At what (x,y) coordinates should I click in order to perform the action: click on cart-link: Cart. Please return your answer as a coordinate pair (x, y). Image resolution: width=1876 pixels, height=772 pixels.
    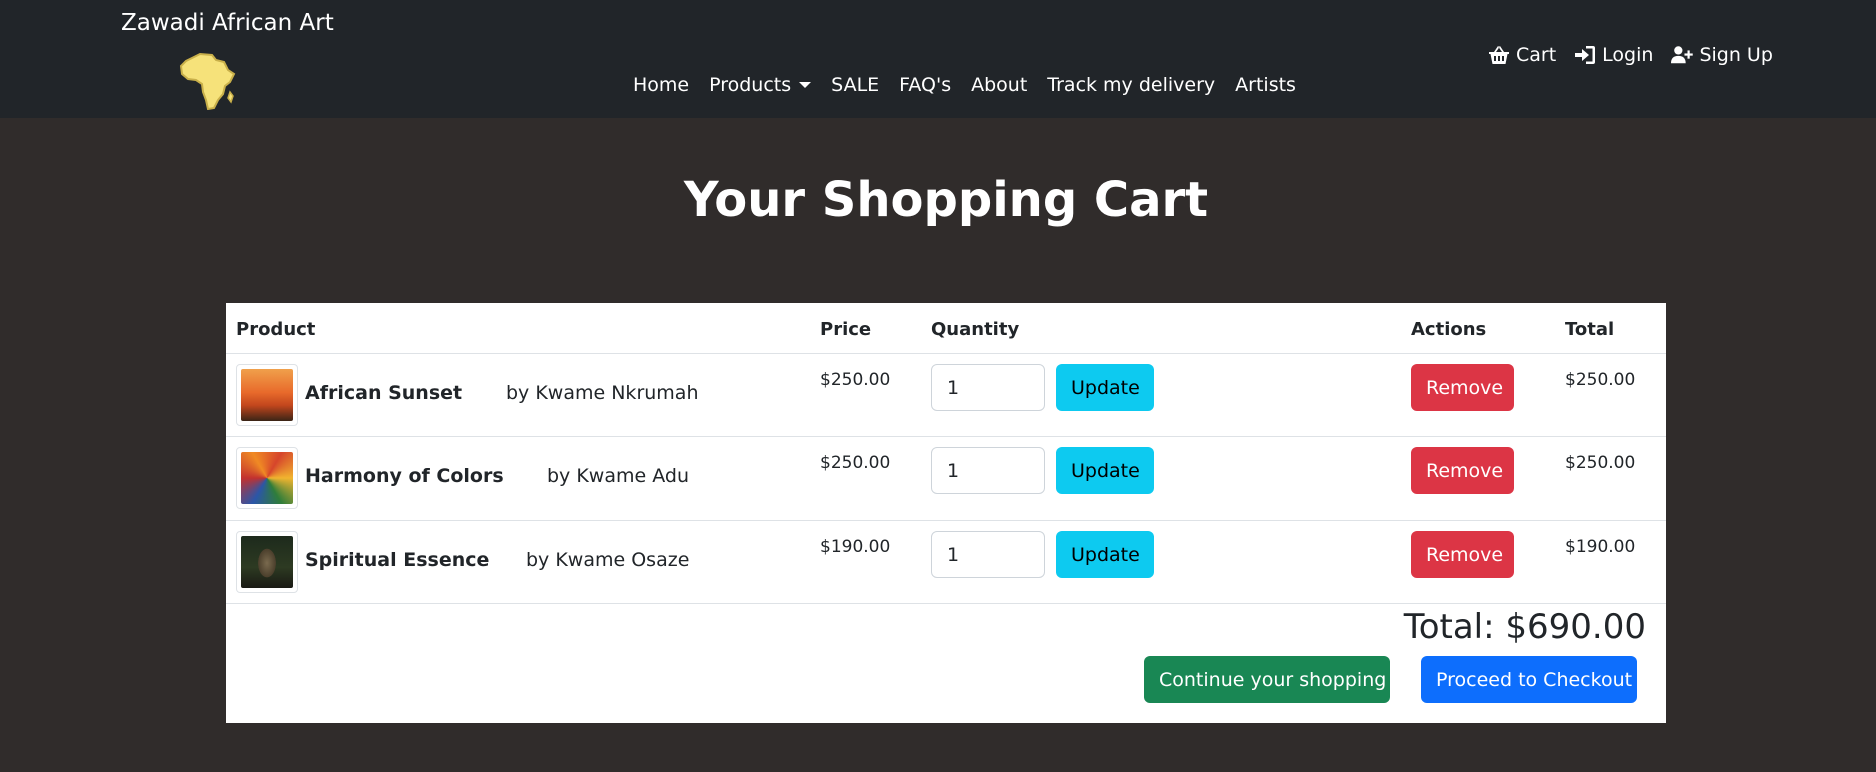
    Looking at the image, I should click on (1522, 55).